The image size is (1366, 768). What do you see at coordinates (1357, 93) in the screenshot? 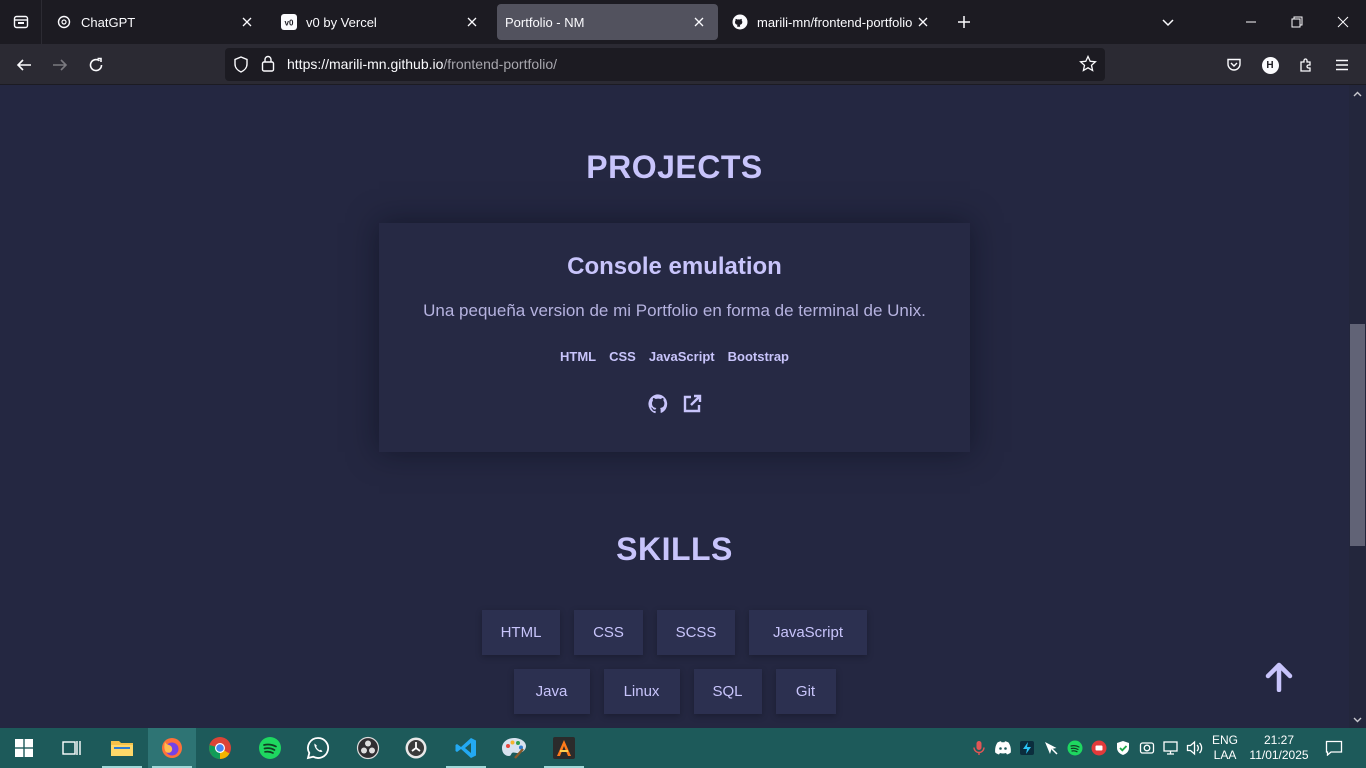
I see `scroll-up-icon` at bounding box center [1357, 93].